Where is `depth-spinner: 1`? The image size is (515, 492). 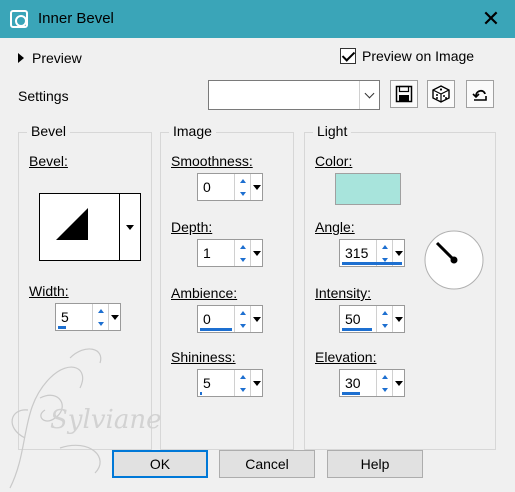
depth-spinner: 1 is located at coordinates (230, 253).